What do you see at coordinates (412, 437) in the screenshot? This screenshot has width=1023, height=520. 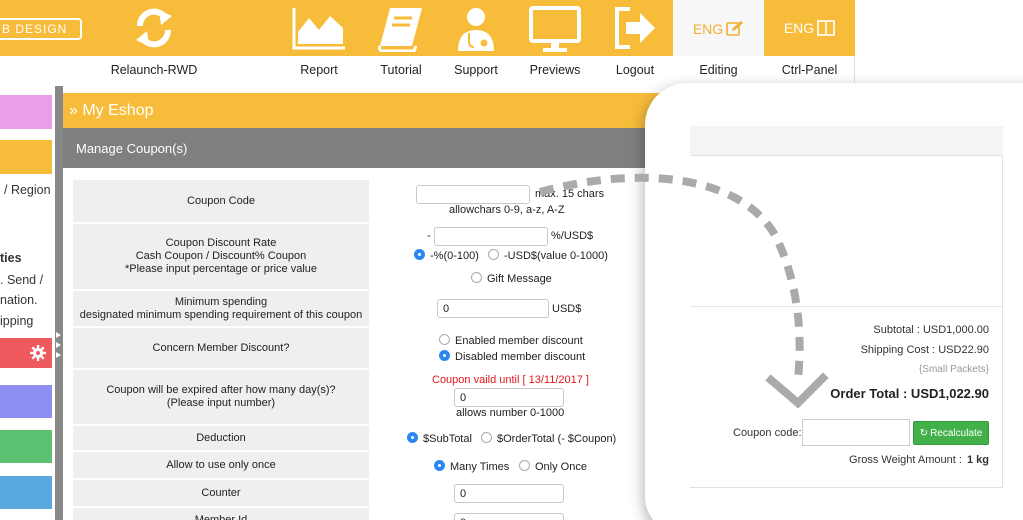 I see `subtotal-radio` at bounding box center [412, 437].